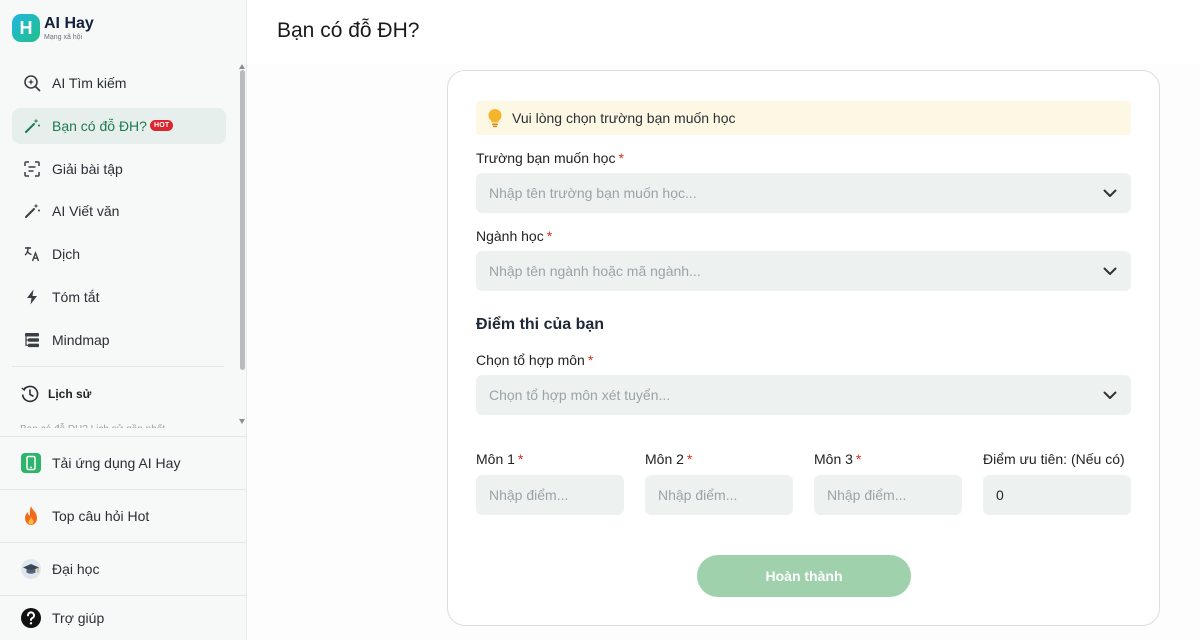 Image resolution: width=1200 pixels, height=640 pixels. What do you see at coordinates (888, 495) in the screenshot?
I see `subject-3-score-input` at bounding box center [888, 495].